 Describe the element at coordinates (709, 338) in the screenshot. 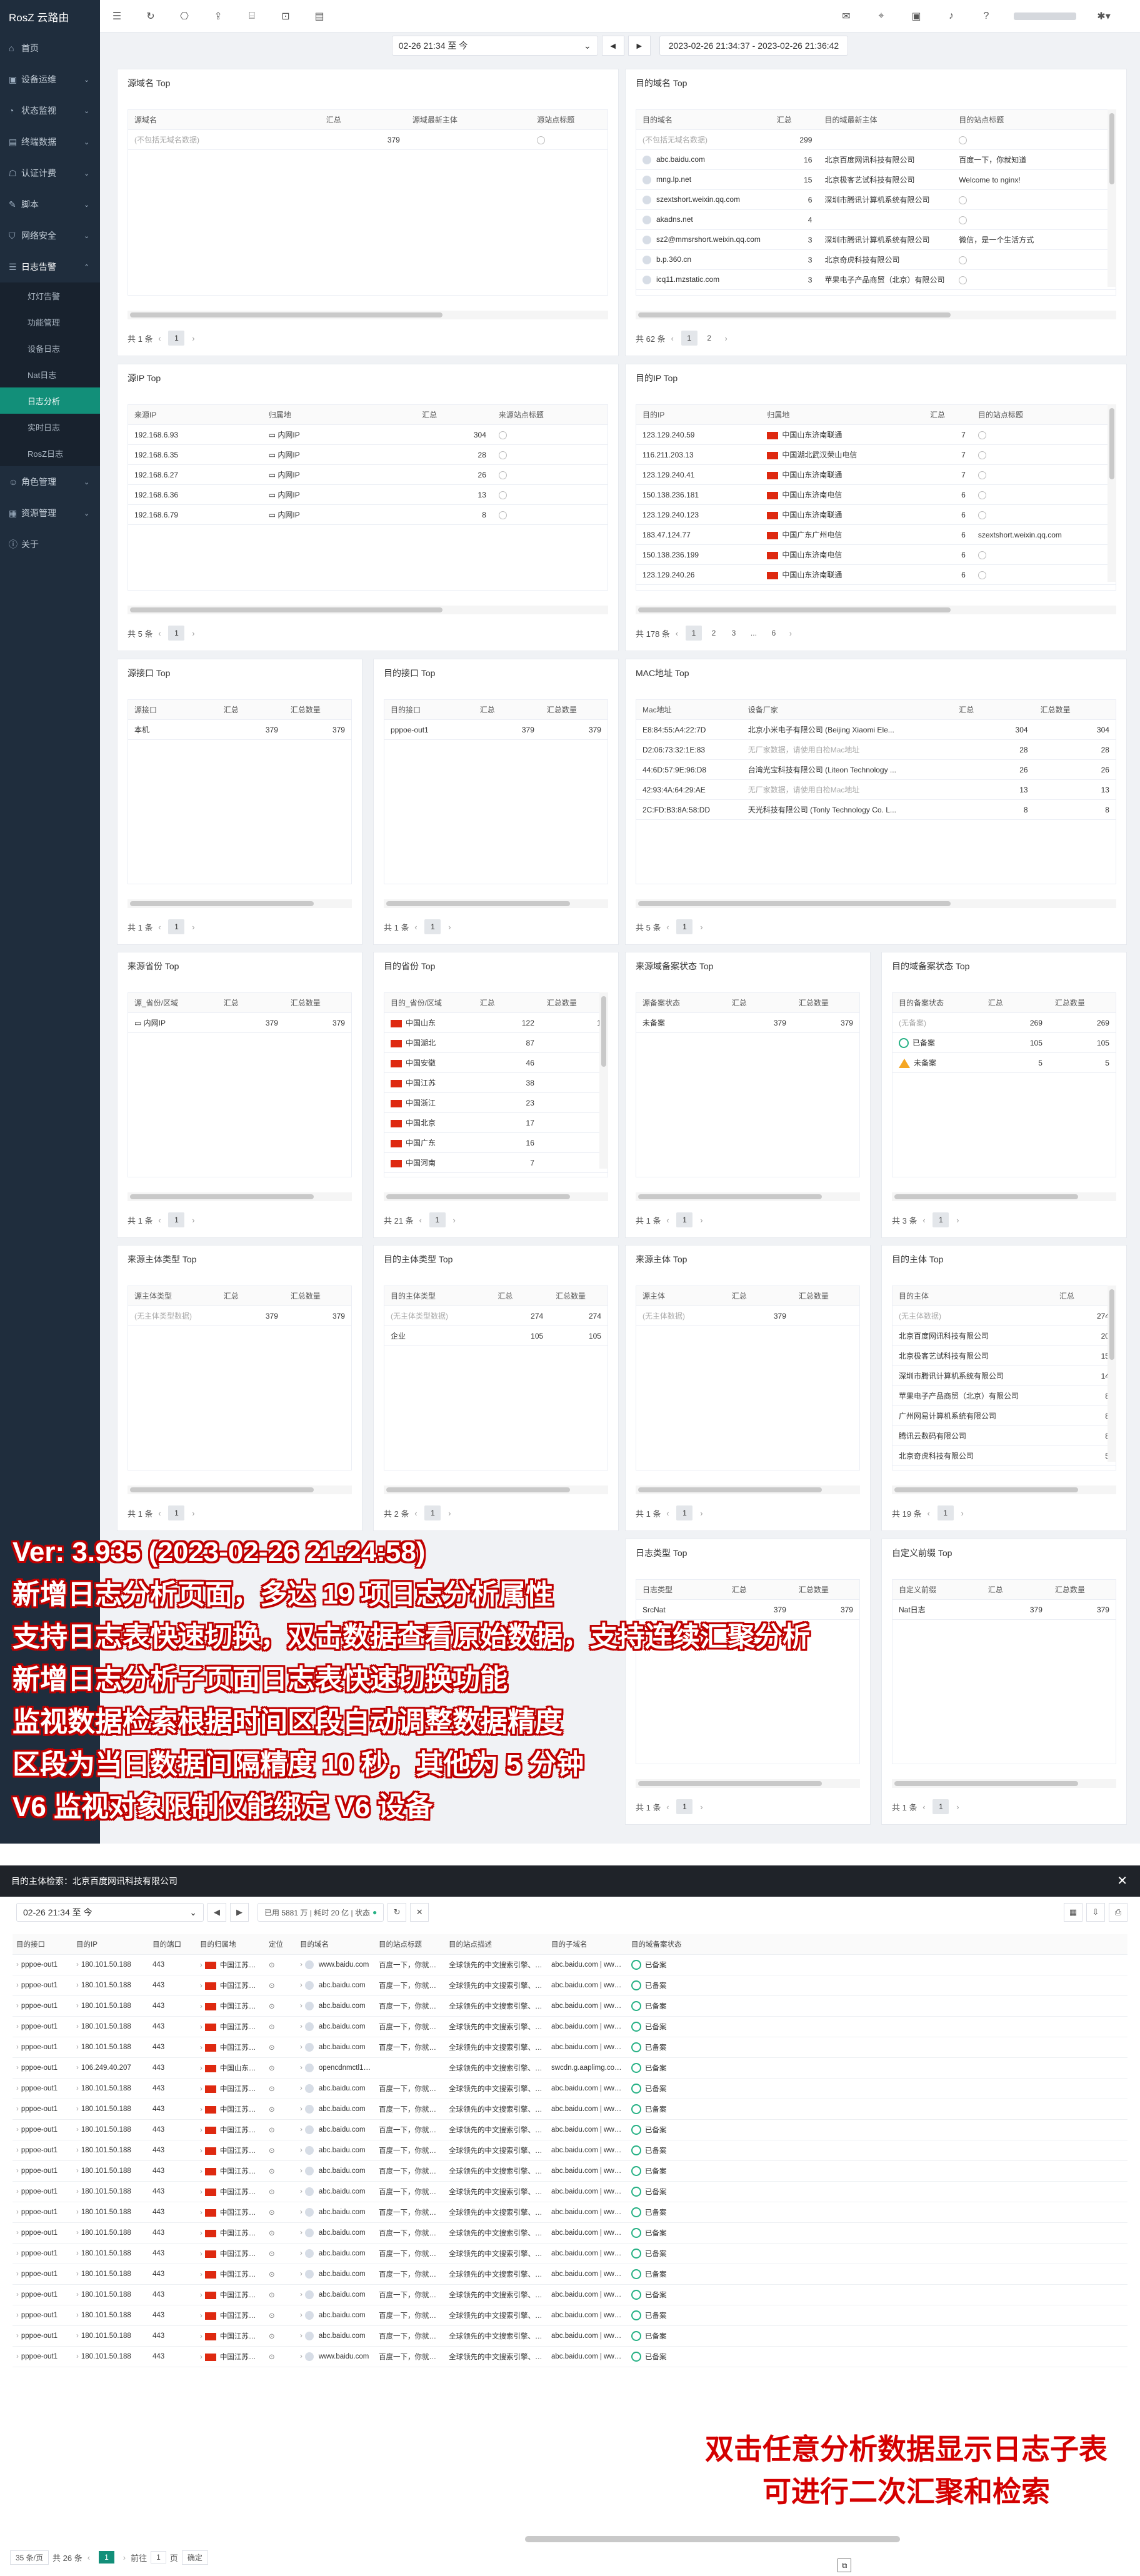

I see `pager-page: 2` at that location.